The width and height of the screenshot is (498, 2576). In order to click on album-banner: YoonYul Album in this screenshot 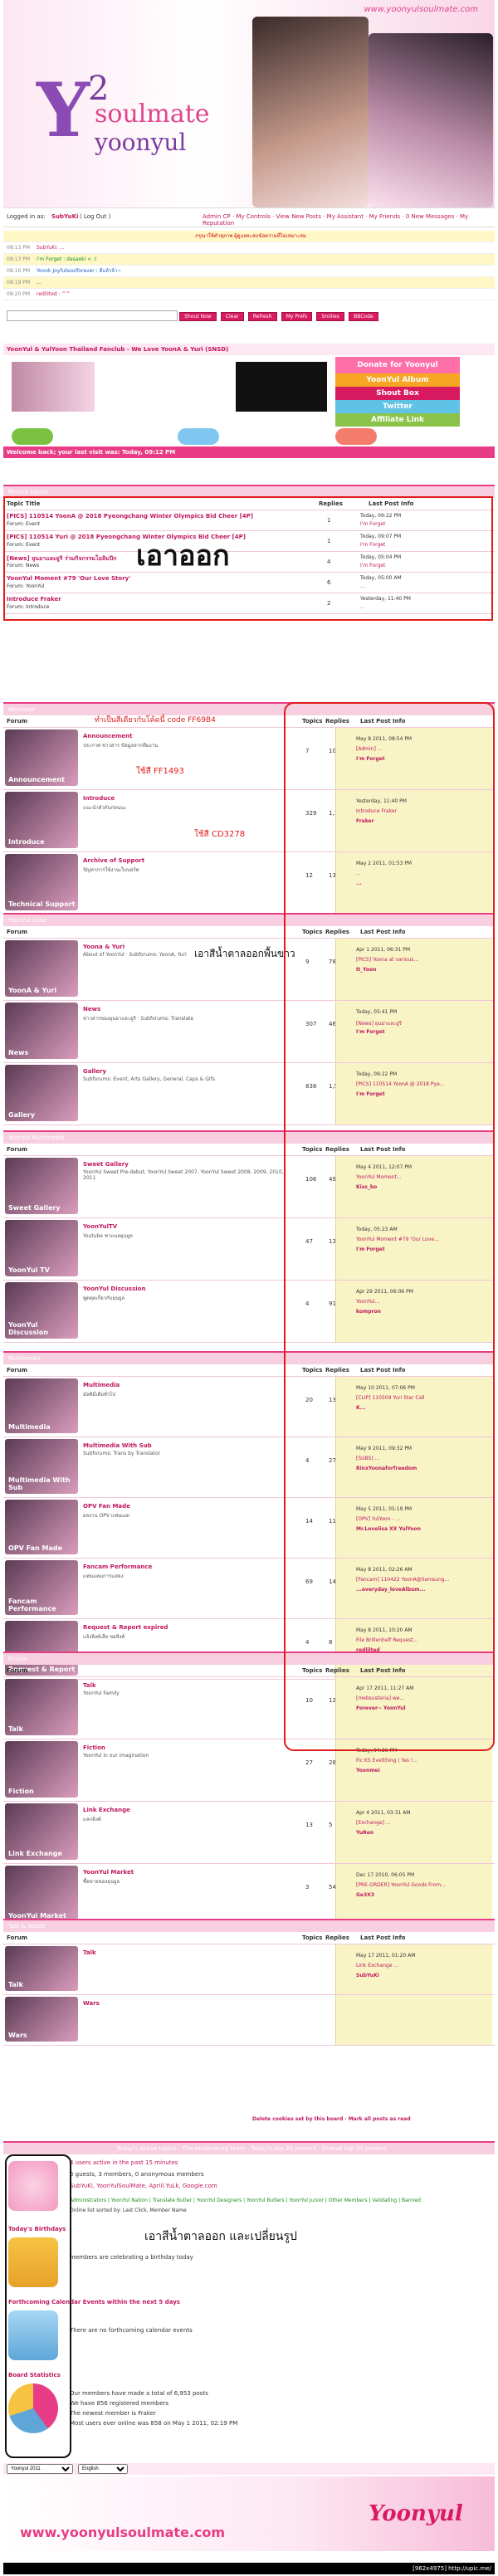, I will do `click(397, 380)`.